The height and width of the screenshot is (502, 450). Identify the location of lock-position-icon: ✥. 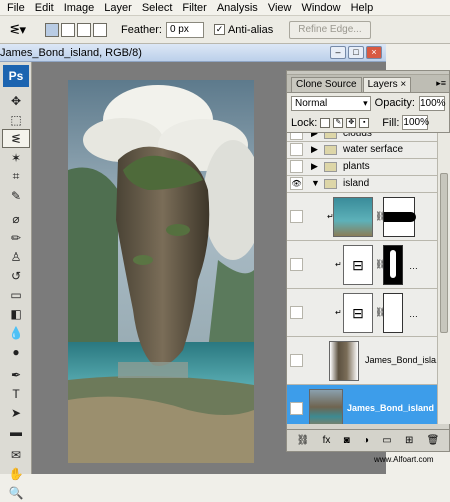
(351, 122).